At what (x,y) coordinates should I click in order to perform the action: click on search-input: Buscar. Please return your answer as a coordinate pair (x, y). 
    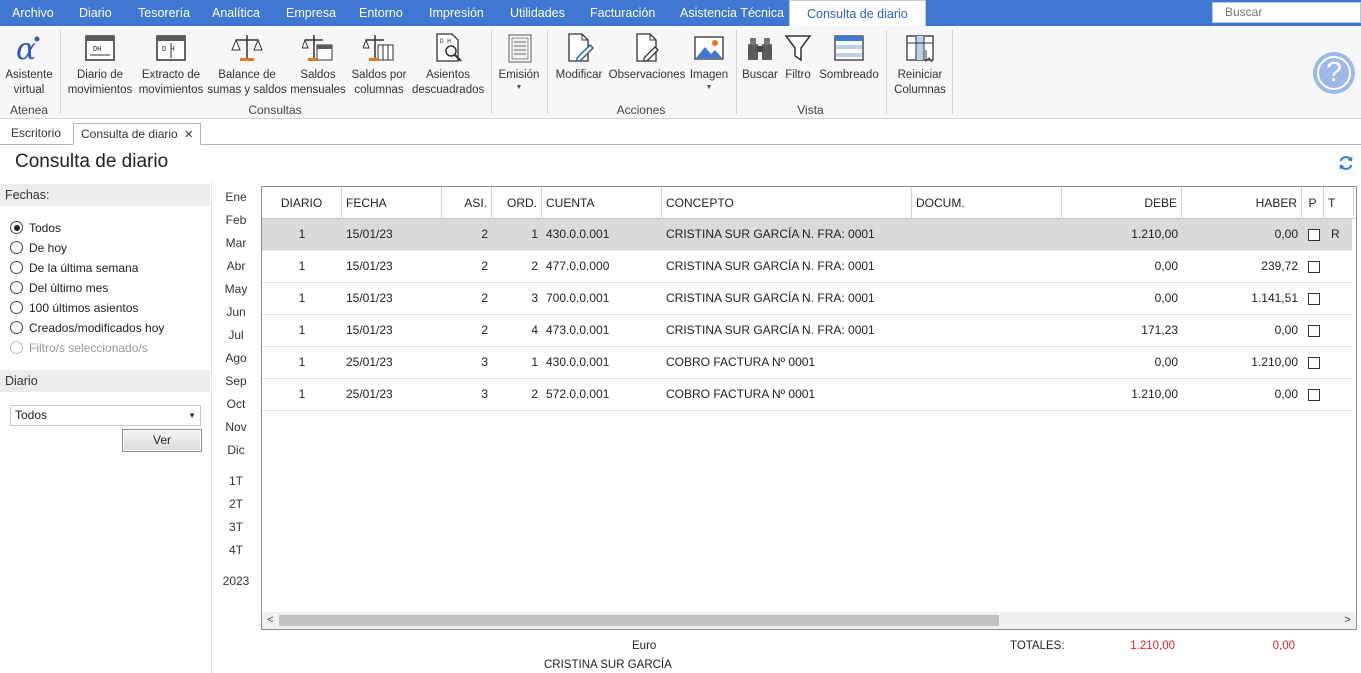
    Looking at the image, I should click on (1286, 12).